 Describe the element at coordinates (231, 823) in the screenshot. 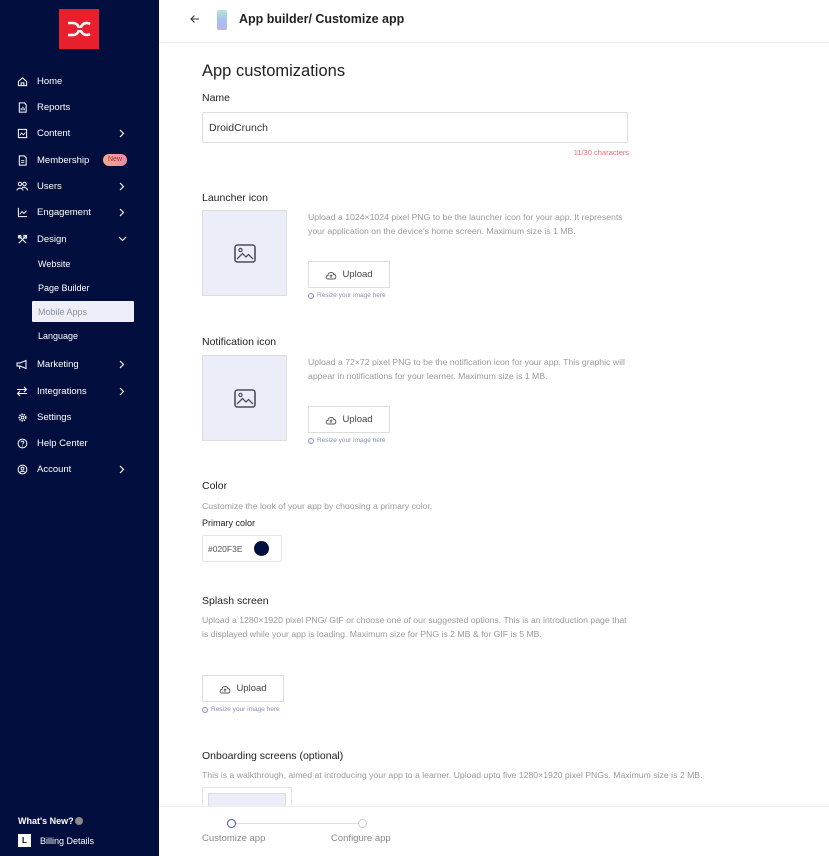

I see `step-dot-customize` at that location.